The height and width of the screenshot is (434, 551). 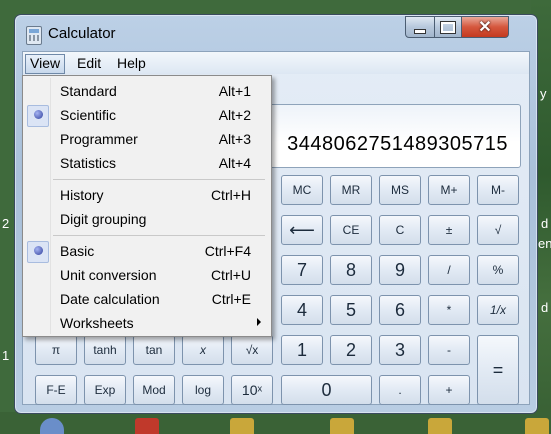 What do you see at coordinates (544, 243) in the screenshot?
I see `desktop-text: en` at bounding box center [544, 243].